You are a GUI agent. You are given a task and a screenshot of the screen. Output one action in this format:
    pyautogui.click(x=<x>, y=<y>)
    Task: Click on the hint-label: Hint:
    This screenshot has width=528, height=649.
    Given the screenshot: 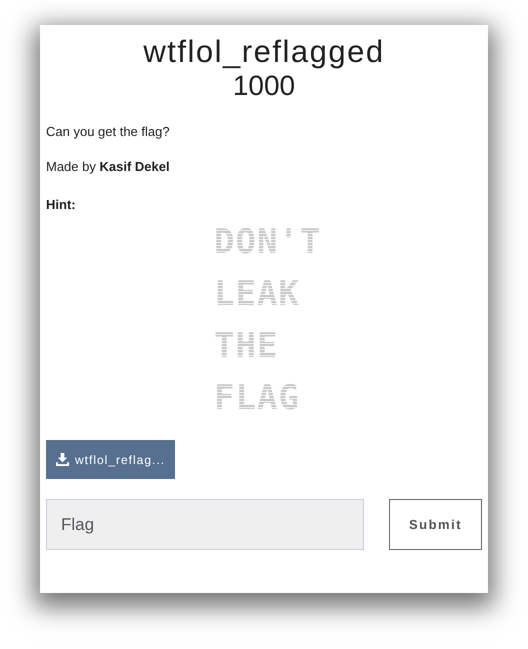 What is the action you would take?
    pyautogui.click(x=61, y=205)
    